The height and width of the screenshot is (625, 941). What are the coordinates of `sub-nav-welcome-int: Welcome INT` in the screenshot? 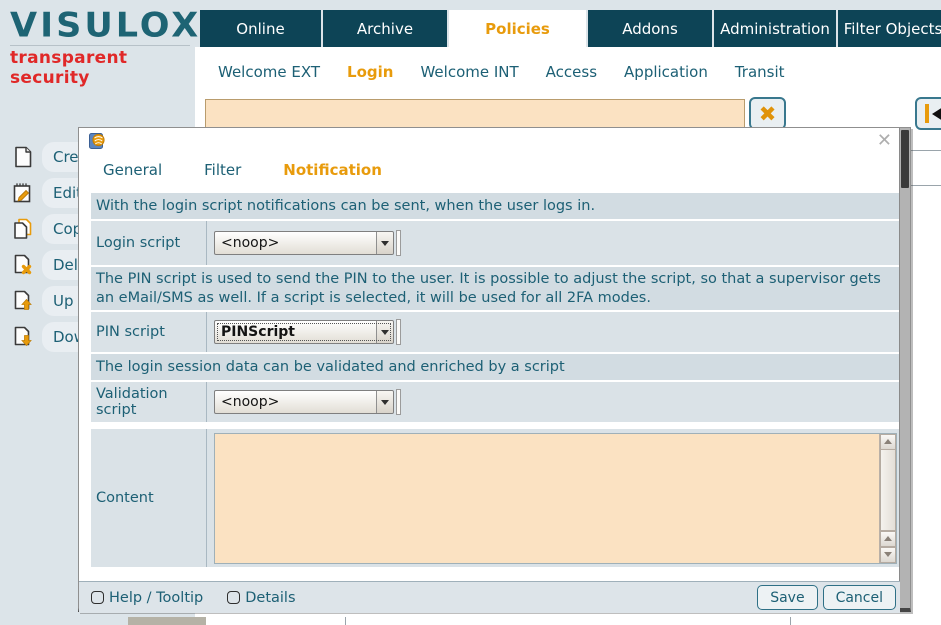 It's located at (469, 72).